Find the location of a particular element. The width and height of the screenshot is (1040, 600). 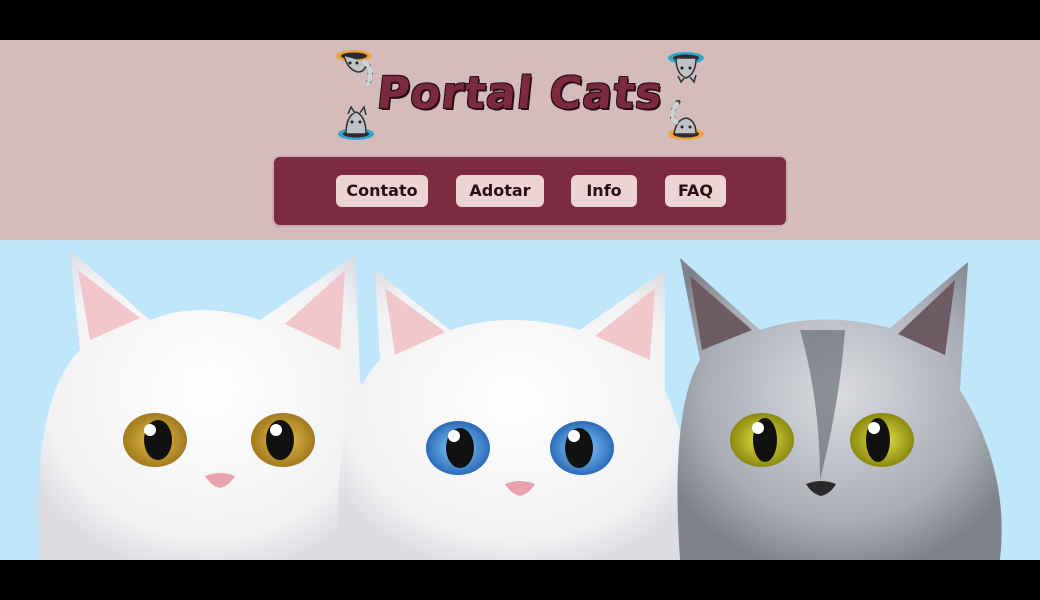

site-title: Portal Cats is located at coordinates (520, 93).